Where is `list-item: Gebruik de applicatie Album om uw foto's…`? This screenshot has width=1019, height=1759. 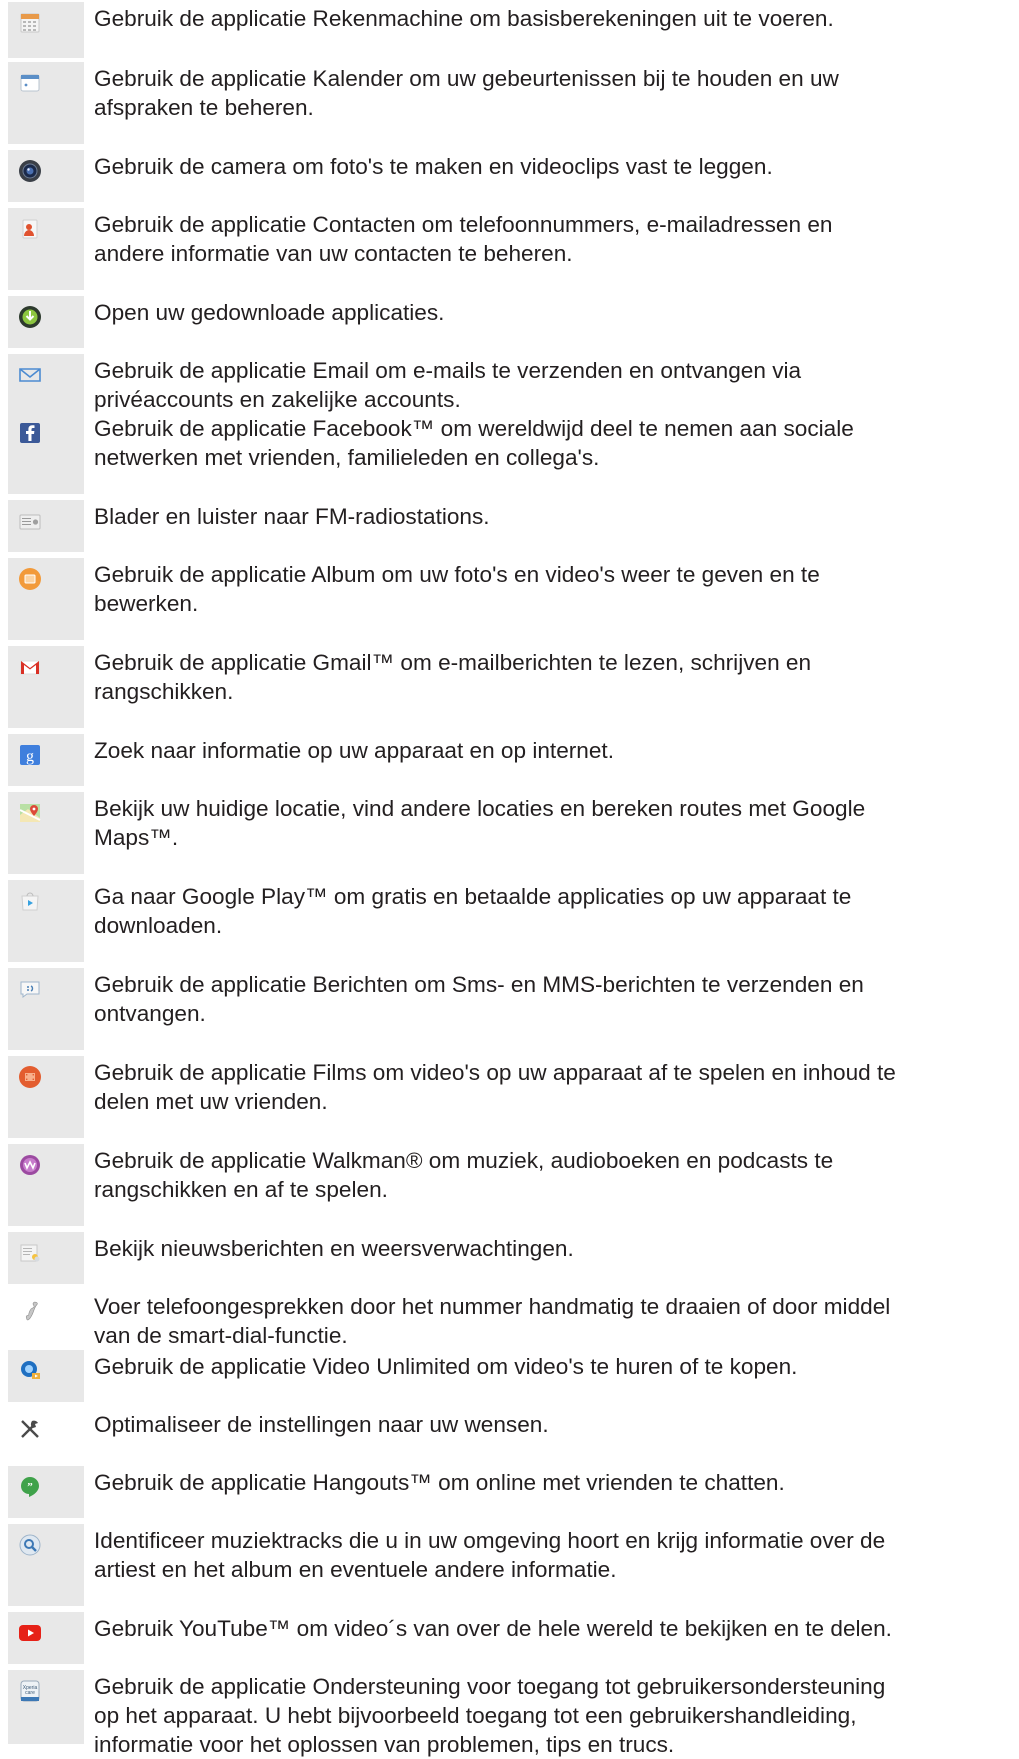
list-item: Gebruik de applicatie Album om uw foto's… is located at coordinates (513, 599).